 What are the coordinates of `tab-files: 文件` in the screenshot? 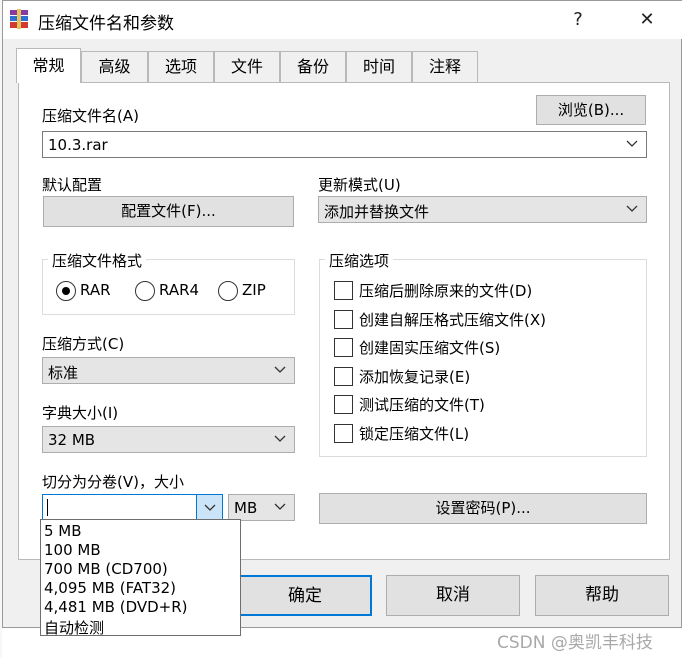 It's located at (247, 66).